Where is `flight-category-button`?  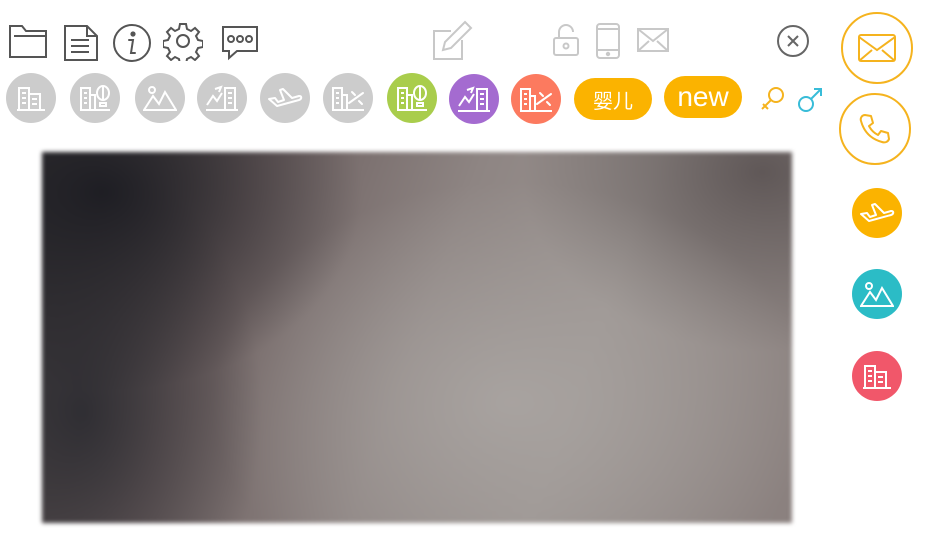 flight-category-button is located at coordinates (285, 98).